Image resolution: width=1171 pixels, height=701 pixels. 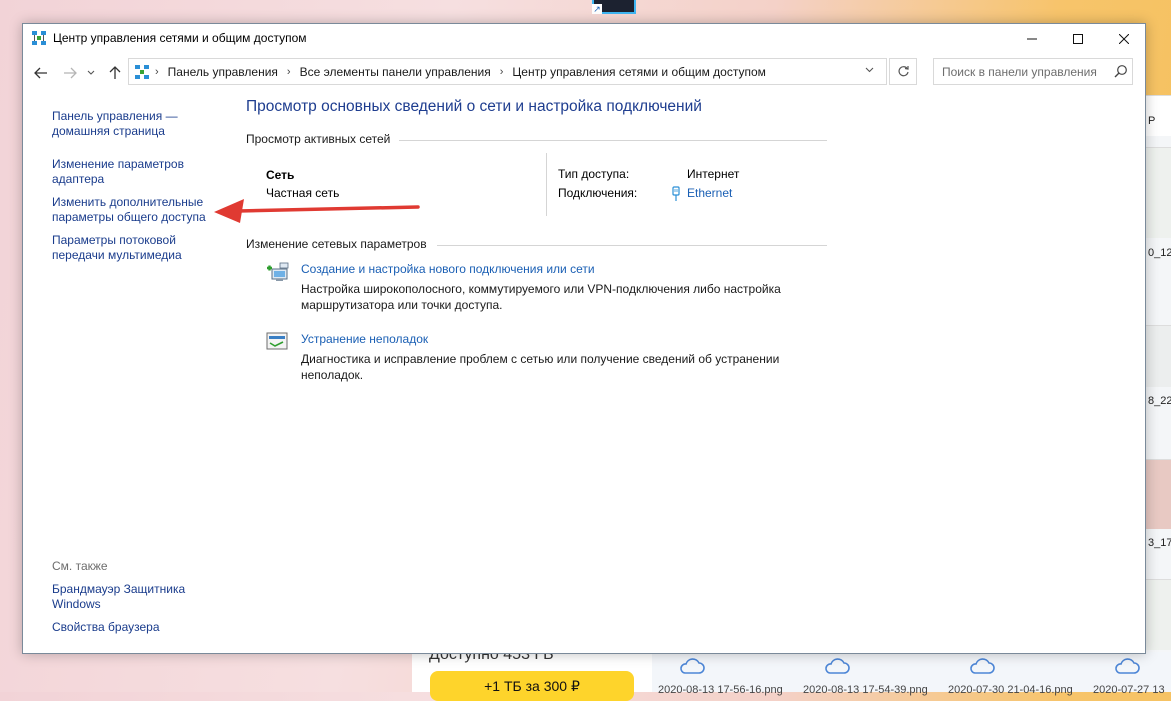 I want to click on breadcrumb-network-center: Центр управления сетями и общим доступом, so click(x=639, y=72).